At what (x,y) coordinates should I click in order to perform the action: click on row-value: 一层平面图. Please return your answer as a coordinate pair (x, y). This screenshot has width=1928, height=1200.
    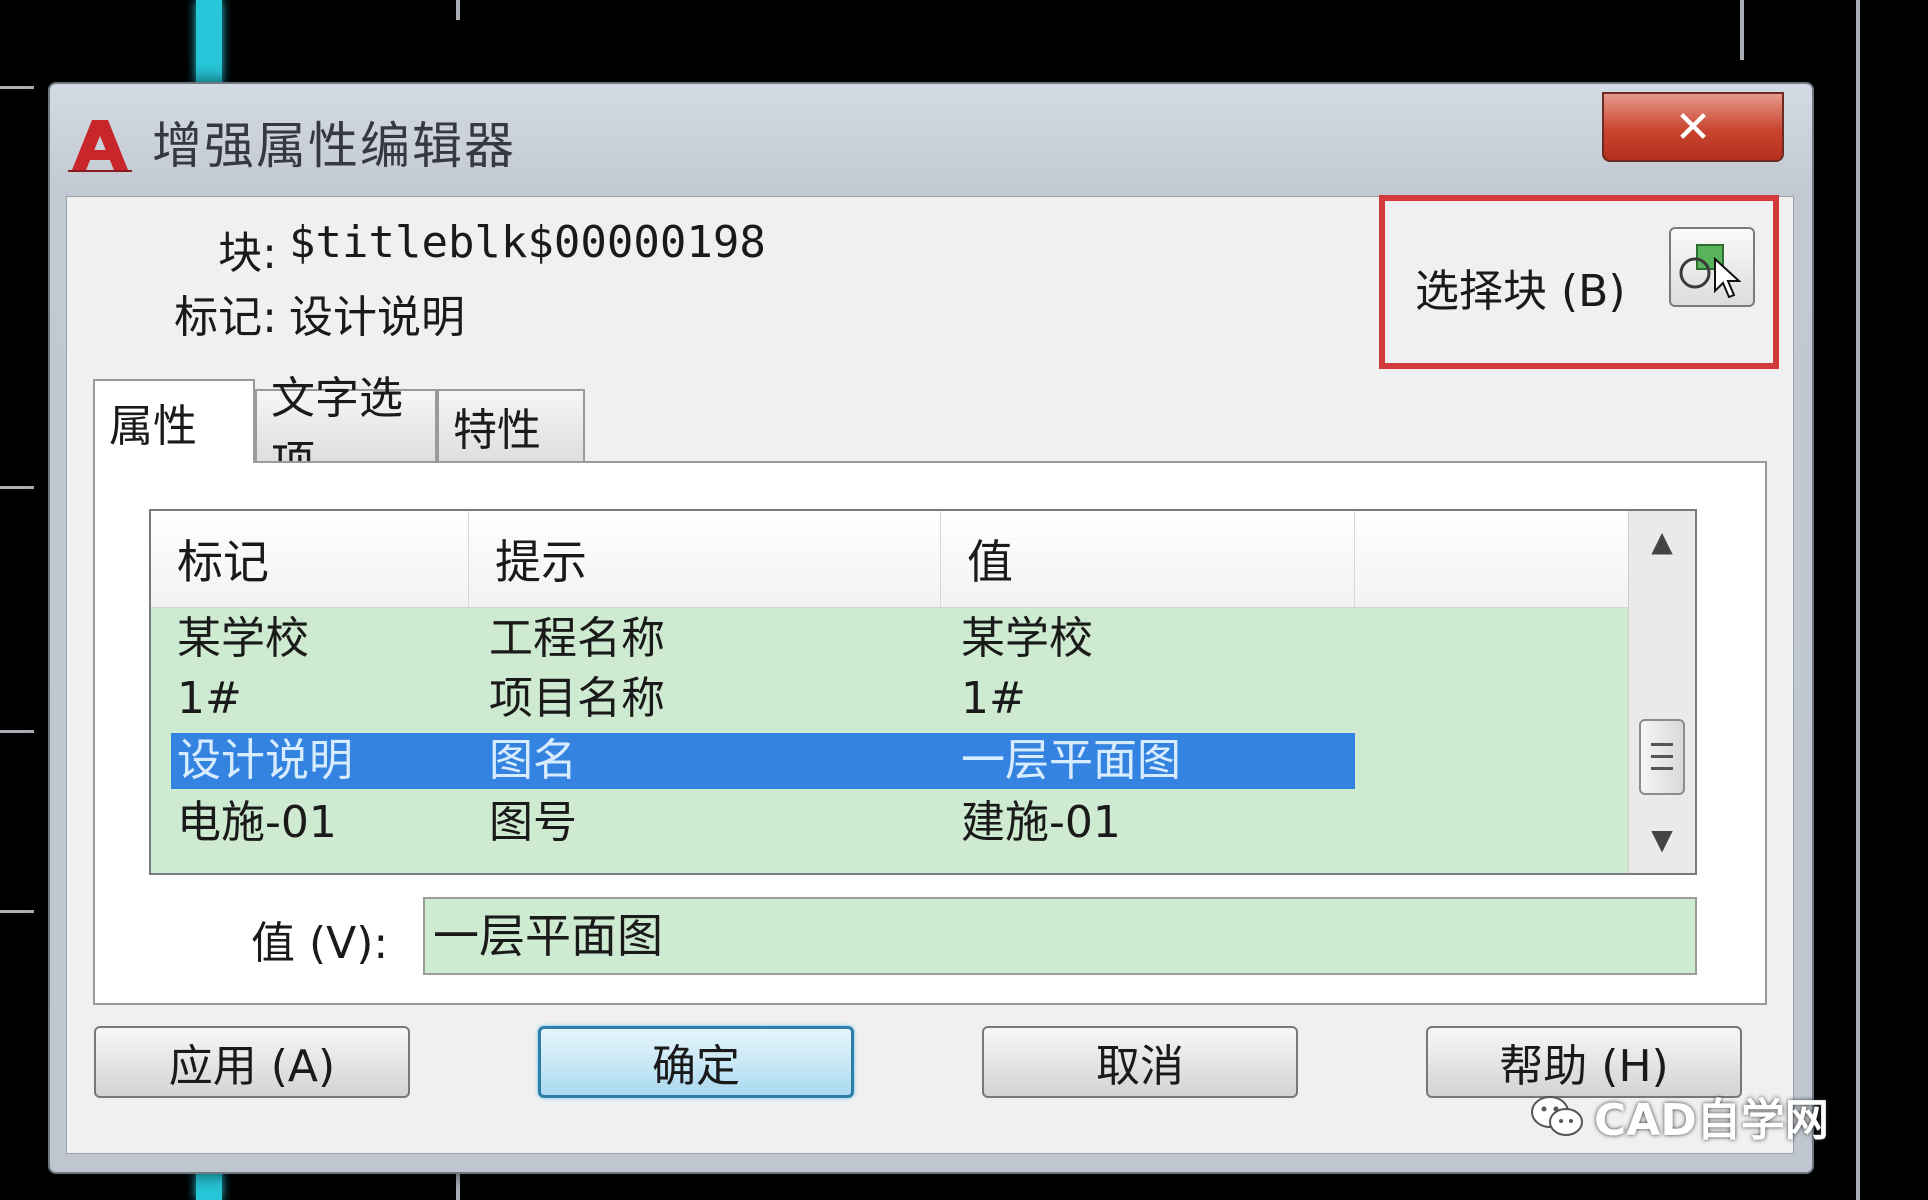
    Looking at the image, I should click on (1071, 760).